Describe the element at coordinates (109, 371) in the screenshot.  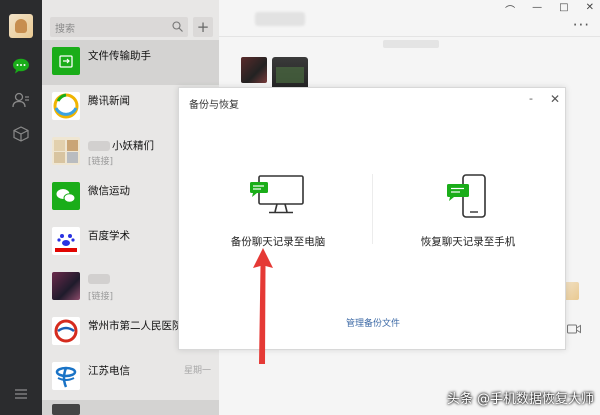
I see `chat-name: 江苏电信` at that location.